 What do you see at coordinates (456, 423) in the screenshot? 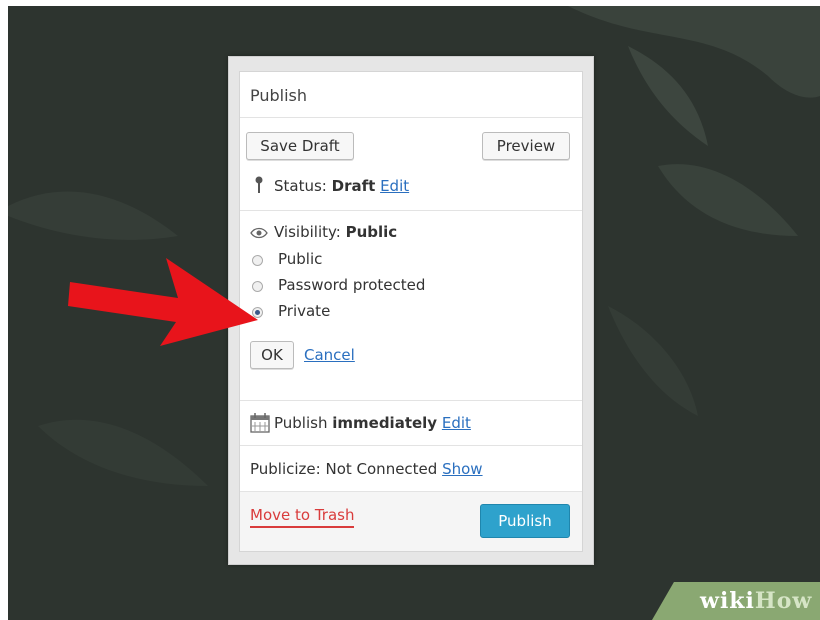
I see `publish-edit-link: Edit` at bounding box center [456, 423].